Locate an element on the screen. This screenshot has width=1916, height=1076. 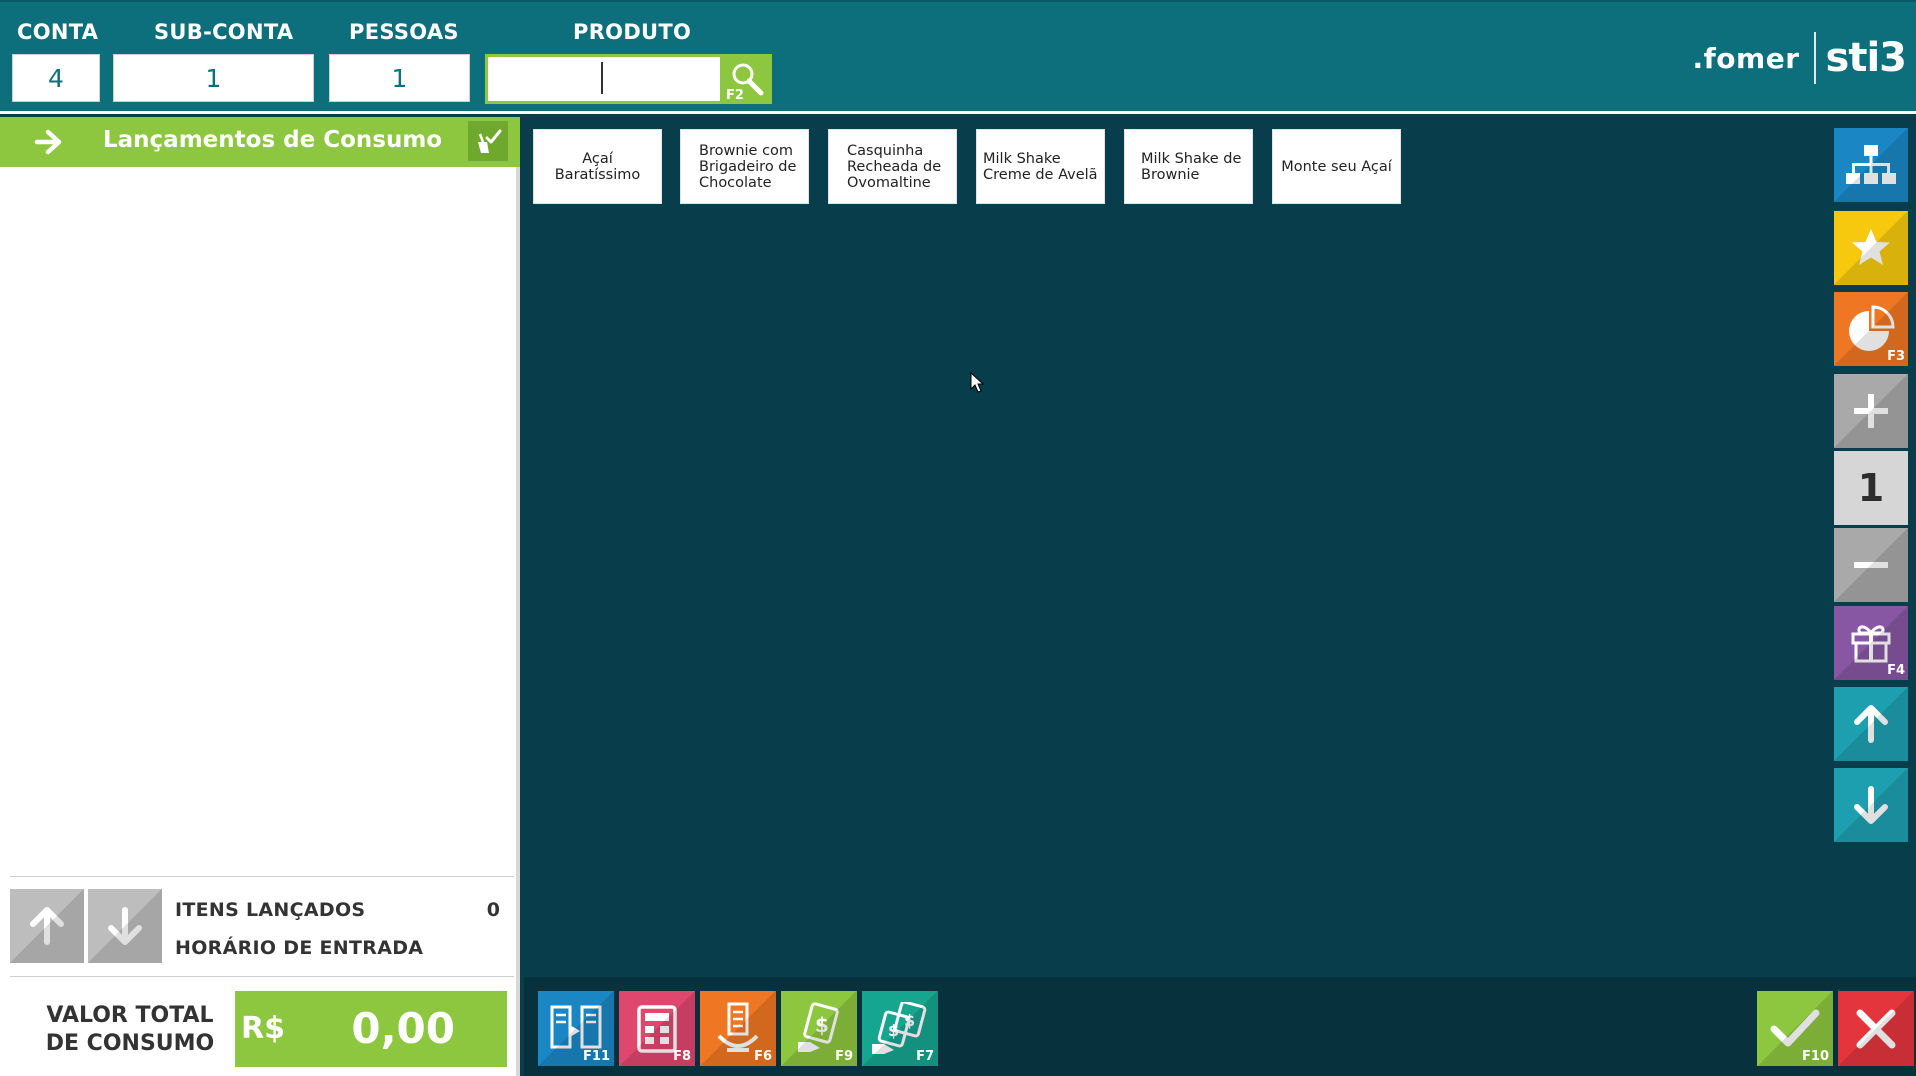
calculator-button: F8 is located at coordinates (657, 1028).